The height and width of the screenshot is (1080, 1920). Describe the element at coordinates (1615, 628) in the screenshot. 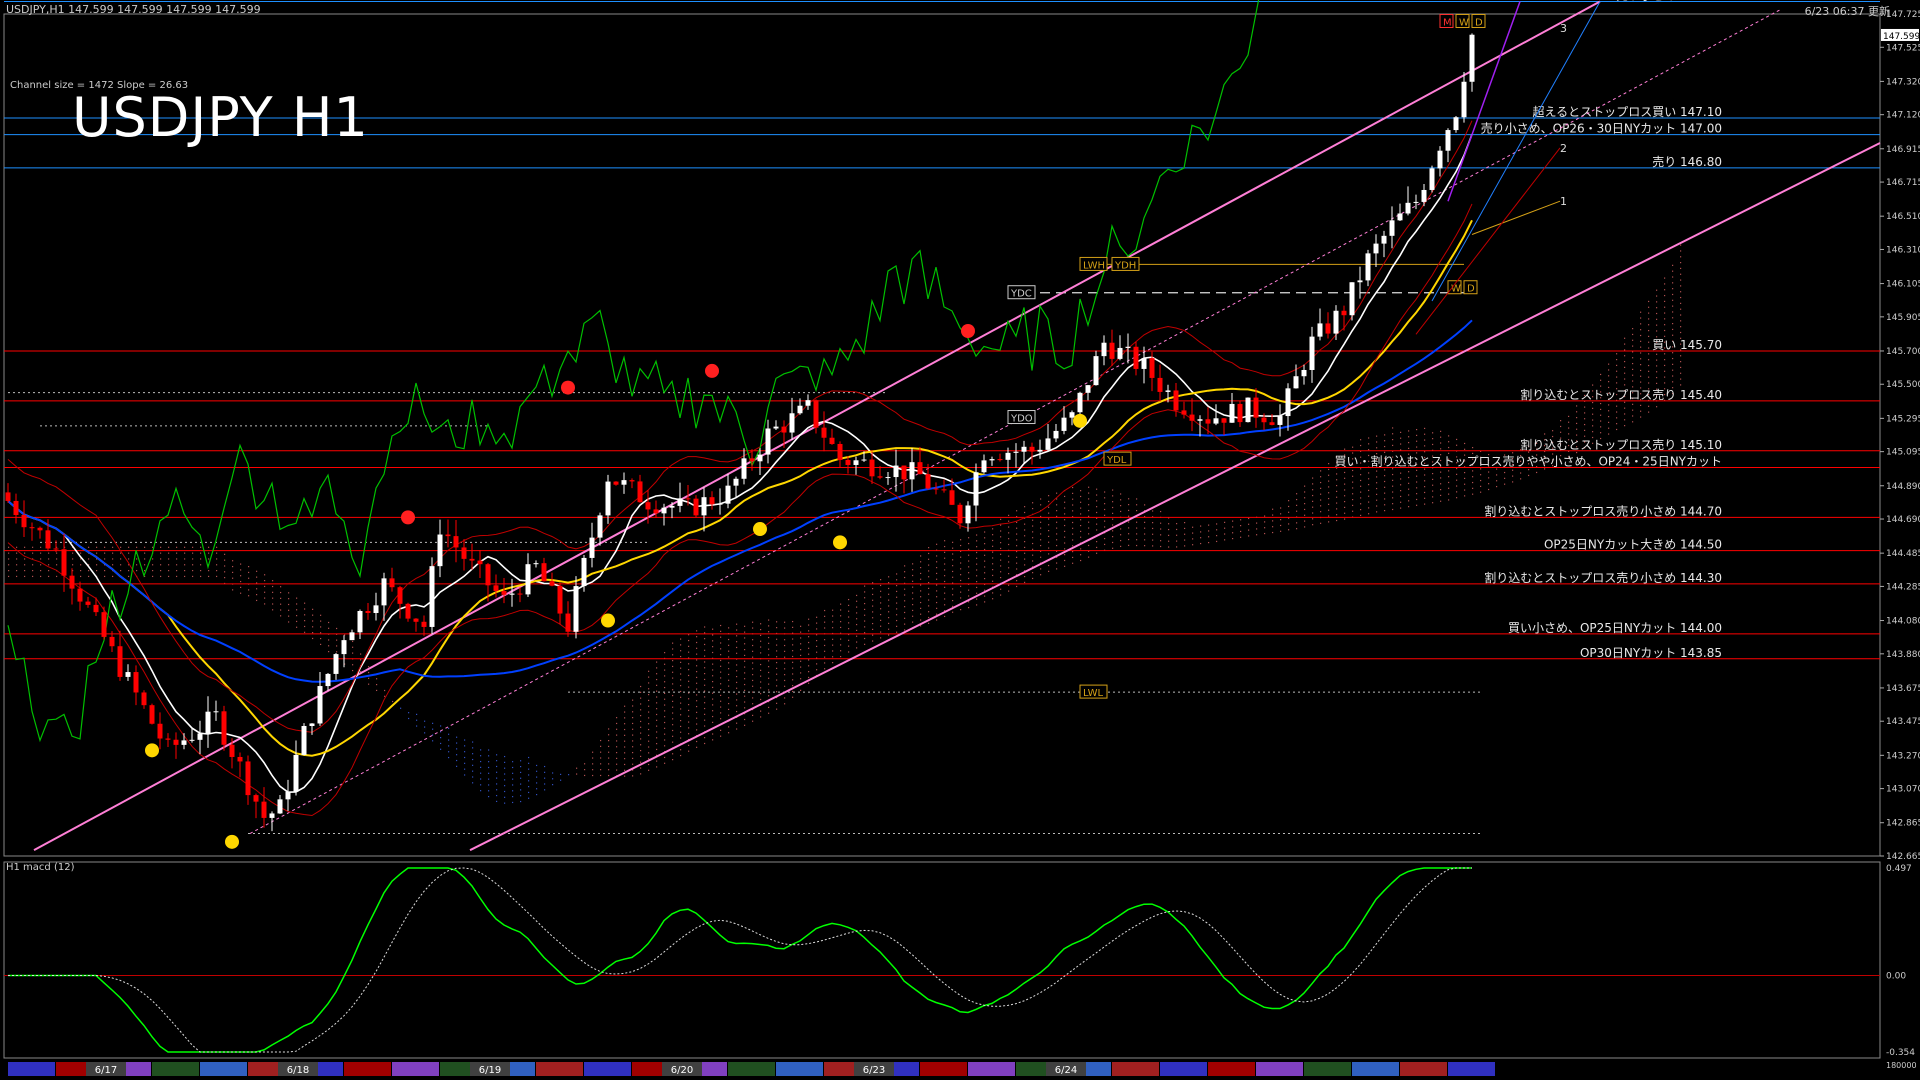

I see `level-label: 買い小さめ、OP25日NYカット 144.00` at that location.